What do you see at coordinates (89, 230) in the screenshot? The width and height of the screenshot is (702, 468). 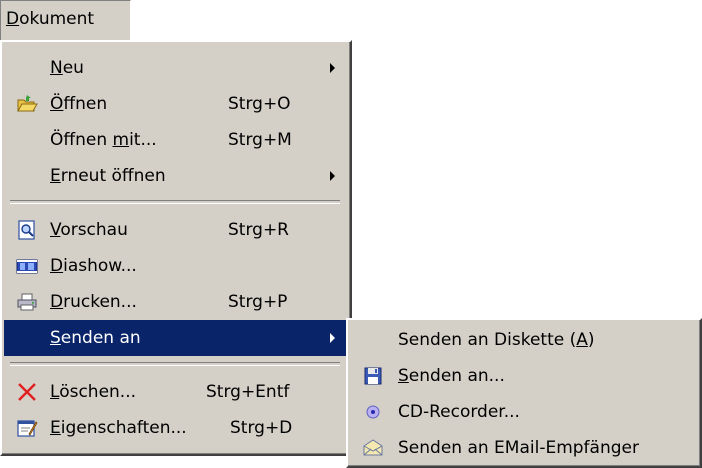 I see `menu-item-vorschau-label: Vorschau` at bounding box center [89, 230].